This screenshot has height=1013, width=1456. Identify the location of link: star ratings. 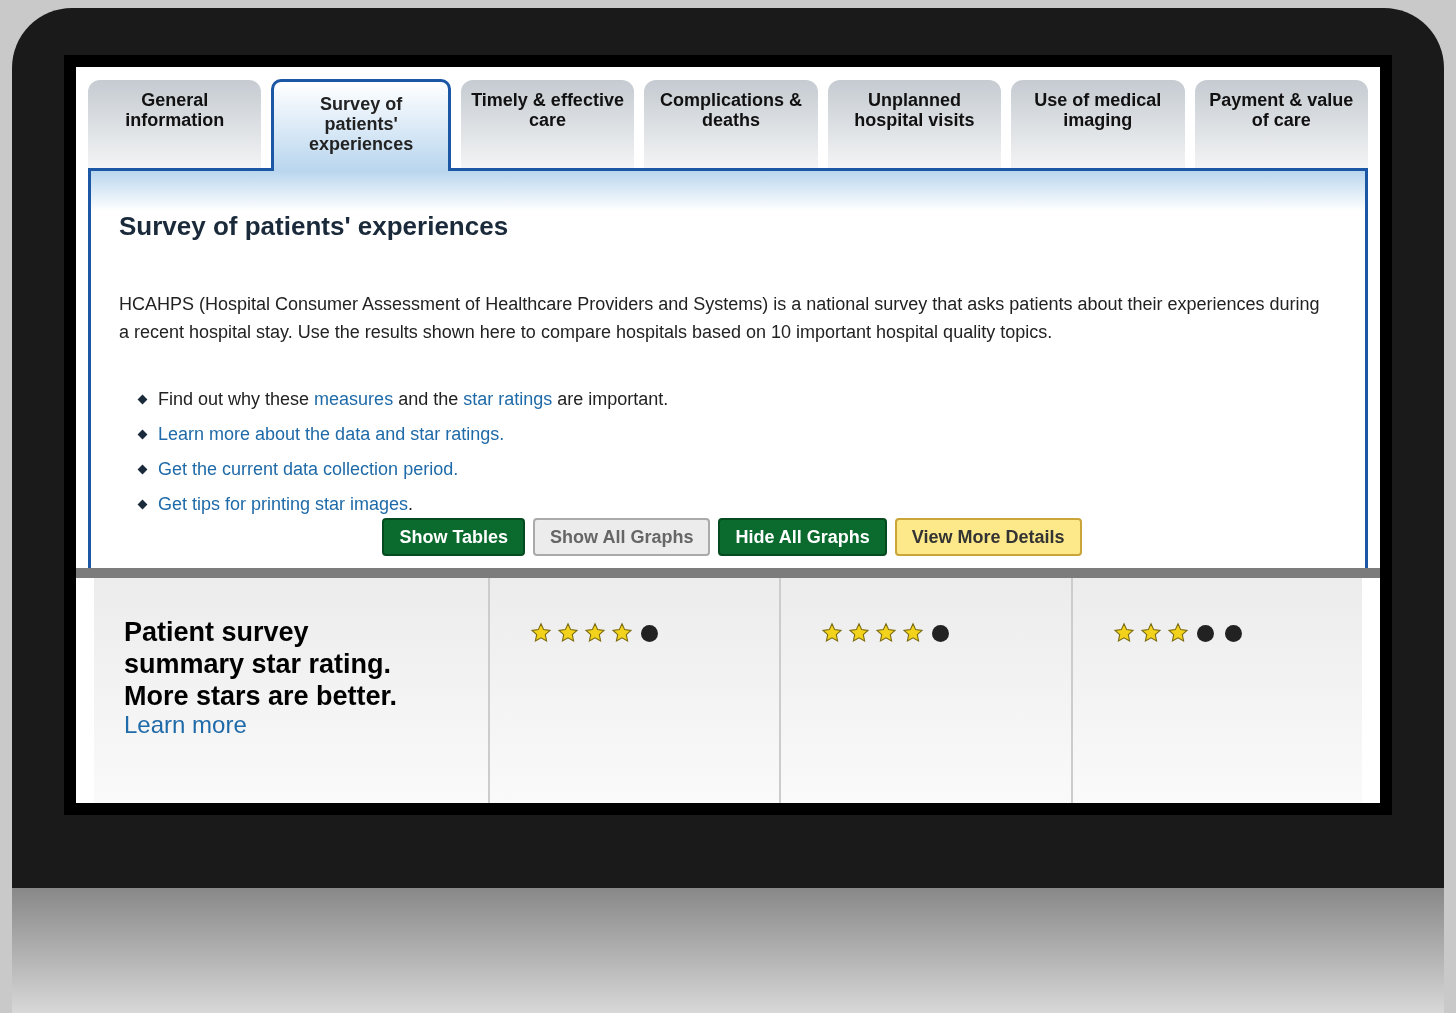
(508, 399).